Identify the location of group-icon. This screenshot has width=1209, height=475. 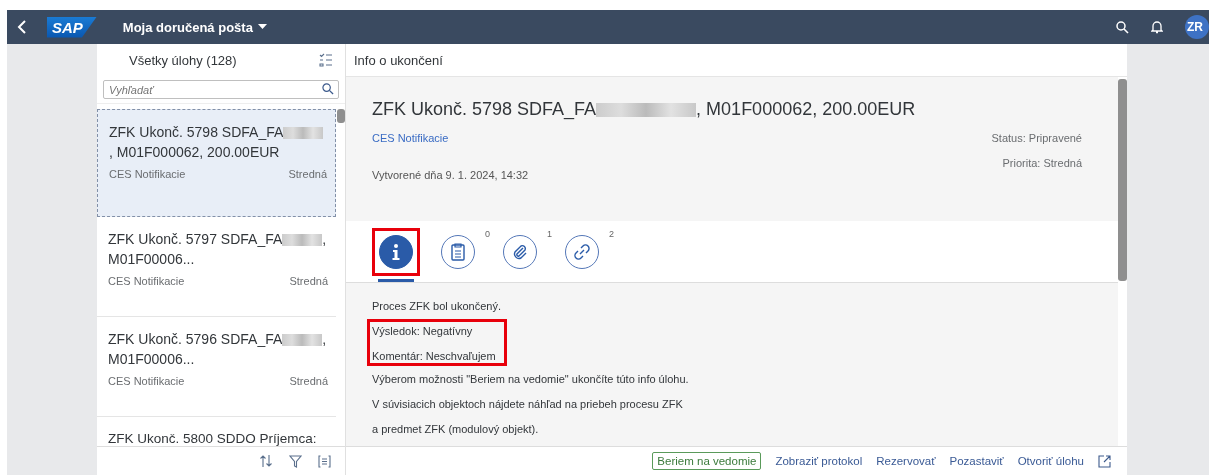
(324, 461).